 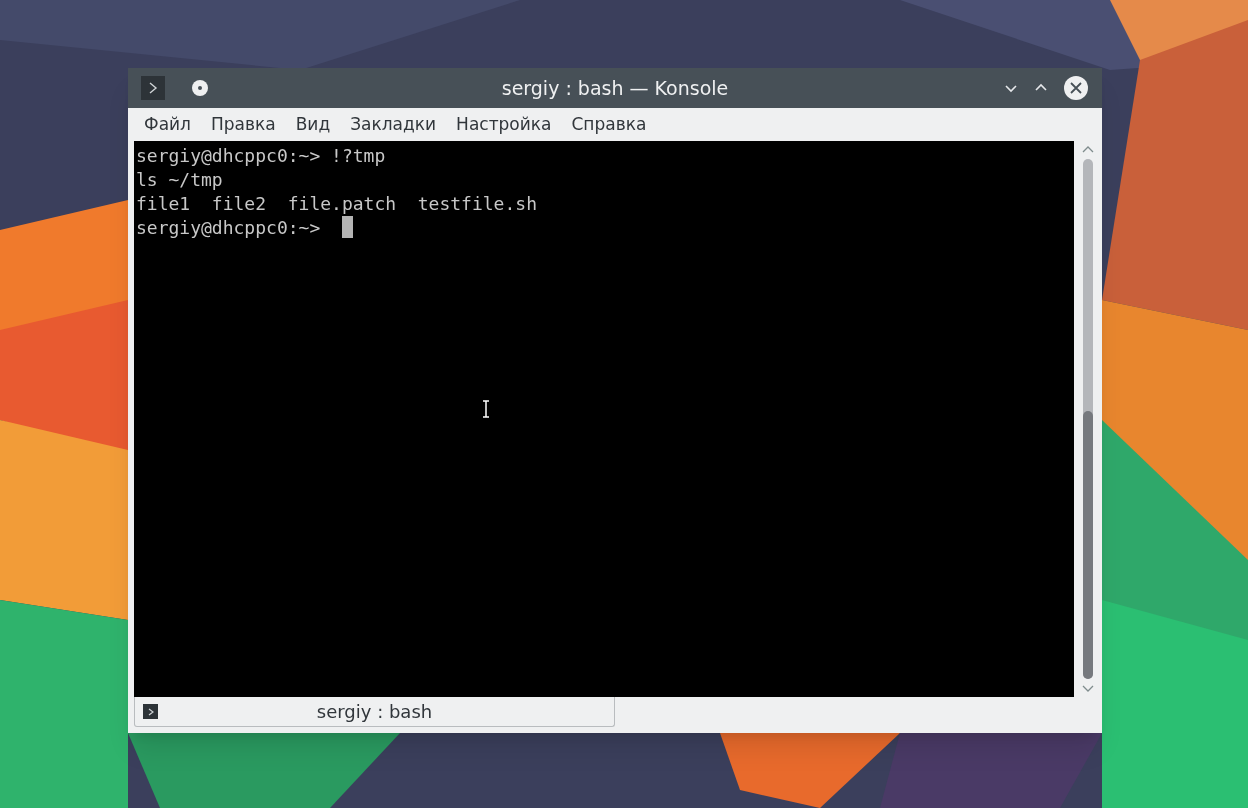 I want to click on scroll-up-icon, so click(x=1088, y=150).